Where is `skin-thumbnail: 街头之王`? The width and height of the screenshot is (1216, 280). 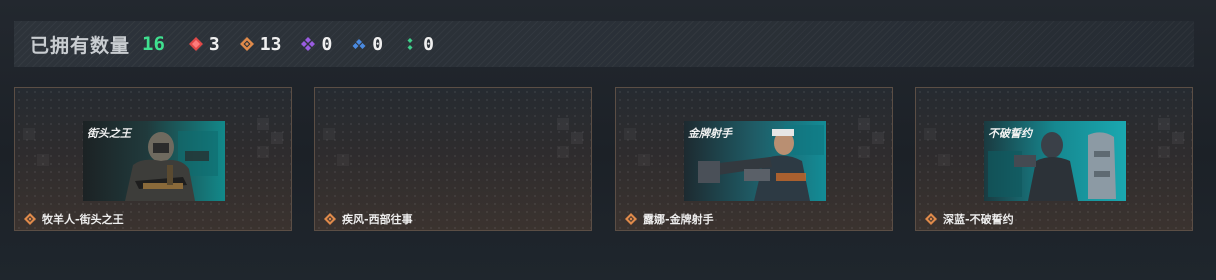
skin-thumbnail: 街头之王 is located at coordinates (154, 161).